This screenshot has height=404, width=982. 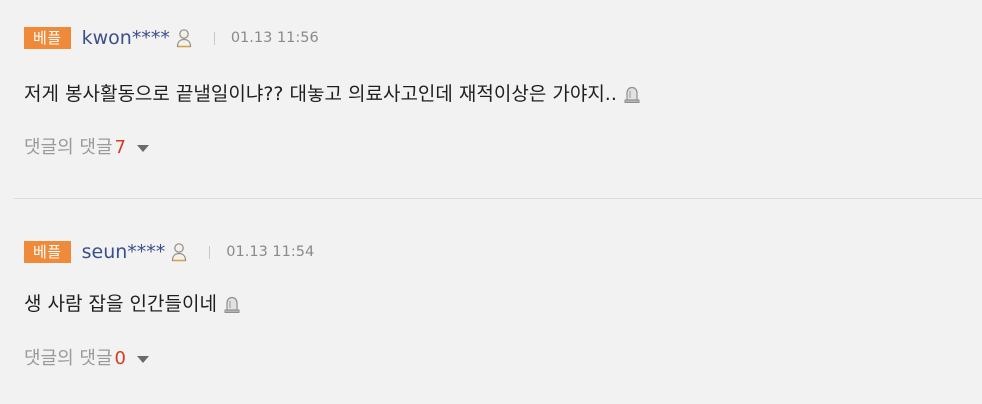 I want to click on comment-time: 01.13 11:56, so click(x=274, y=38).